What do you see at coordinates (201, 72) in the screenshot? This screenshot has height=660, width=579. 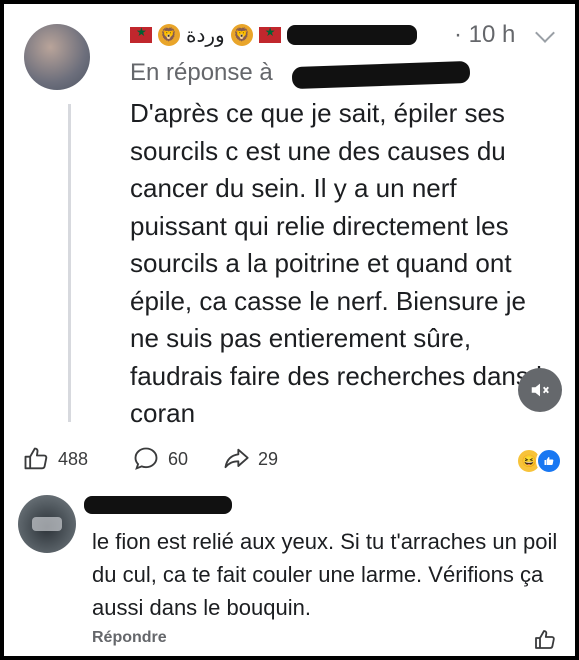 I see `reply-to-label: En réponse à` at bounding box center [201, 72].